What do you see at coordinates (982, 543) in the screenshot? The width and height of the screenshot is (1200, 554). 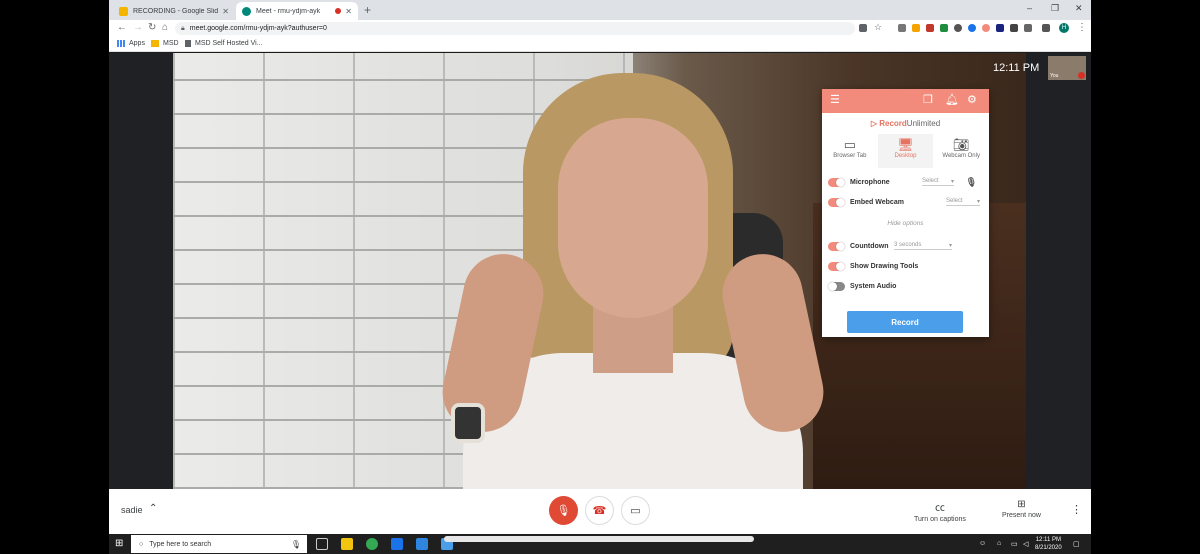 I see `people-icon: ☺` at bounding box center [982, 543].